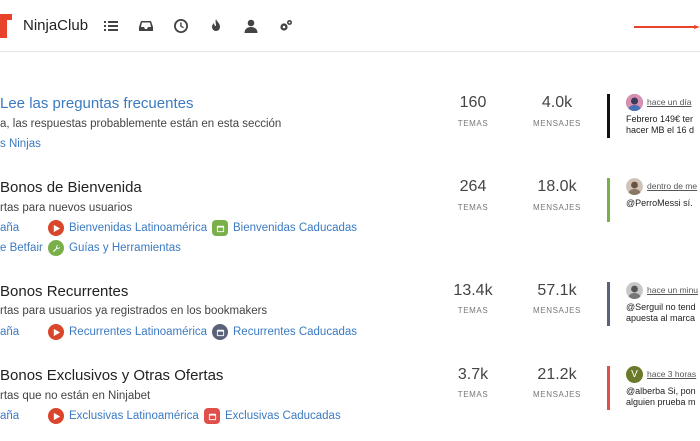  What do you see at coordinates (661, 312) in the screenshot?
I see `latest-post-excerpt: @Serguil no tend apuesta al marca` at bounding box center [661, 312].